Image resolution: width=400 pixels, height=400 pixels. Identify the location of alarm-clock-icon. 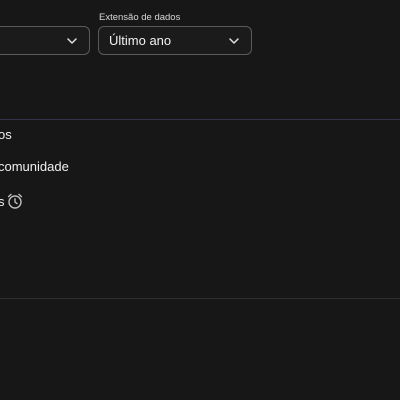
(15, 201).